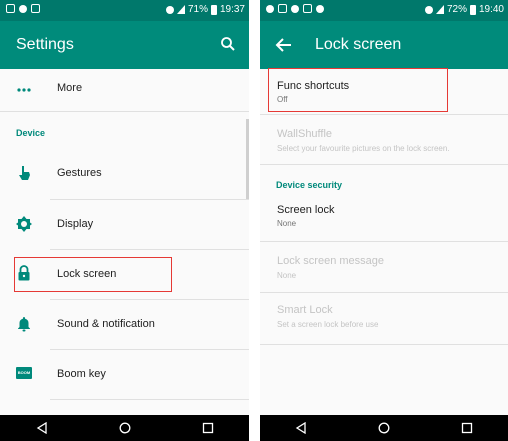 This screenshot has height=441, width=508. Describe the element at coordinates (330, 261) in the screenshot. I see `pref-title: Lock screen message` at that location.